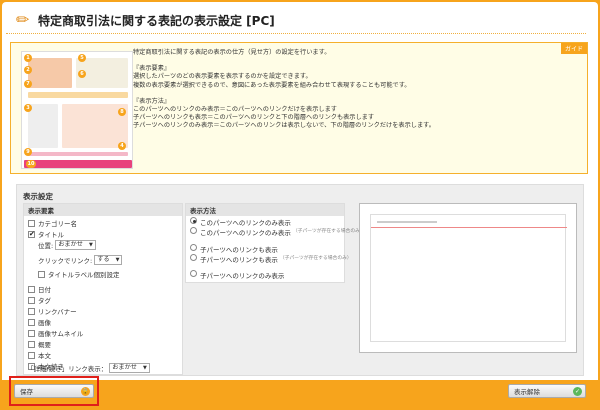  Describe the element at coordinates (65, 261) in the screenshot. I see `click-link-label: クリックでリンク:` at that location.